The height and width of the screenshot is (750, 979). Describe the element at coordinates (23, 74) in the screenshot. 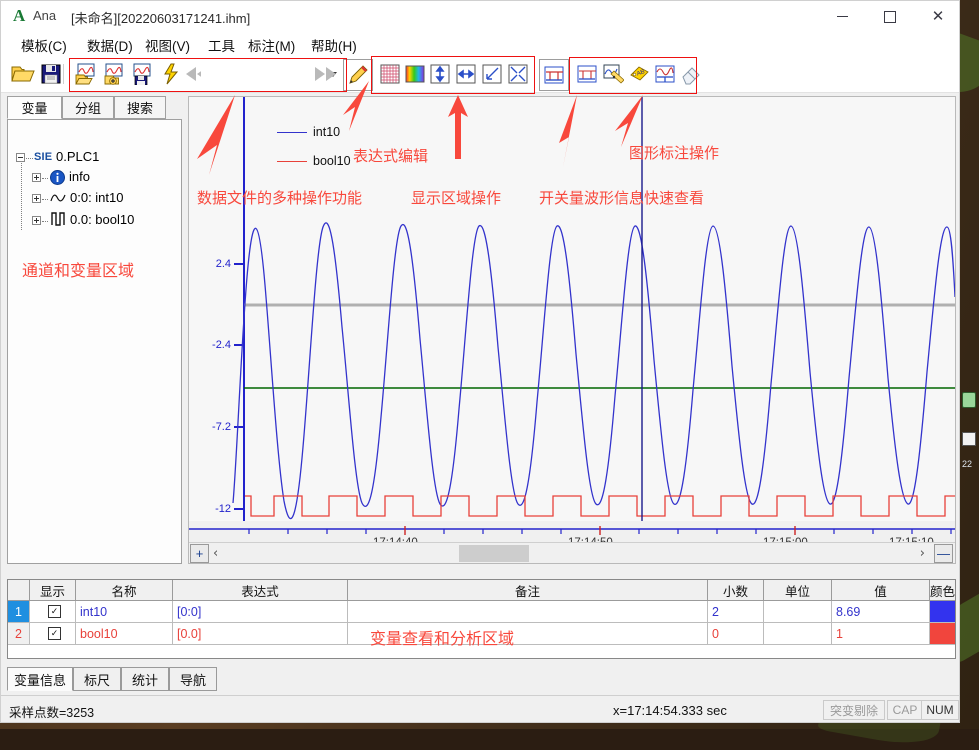

I see `open-folder-button` at that location.